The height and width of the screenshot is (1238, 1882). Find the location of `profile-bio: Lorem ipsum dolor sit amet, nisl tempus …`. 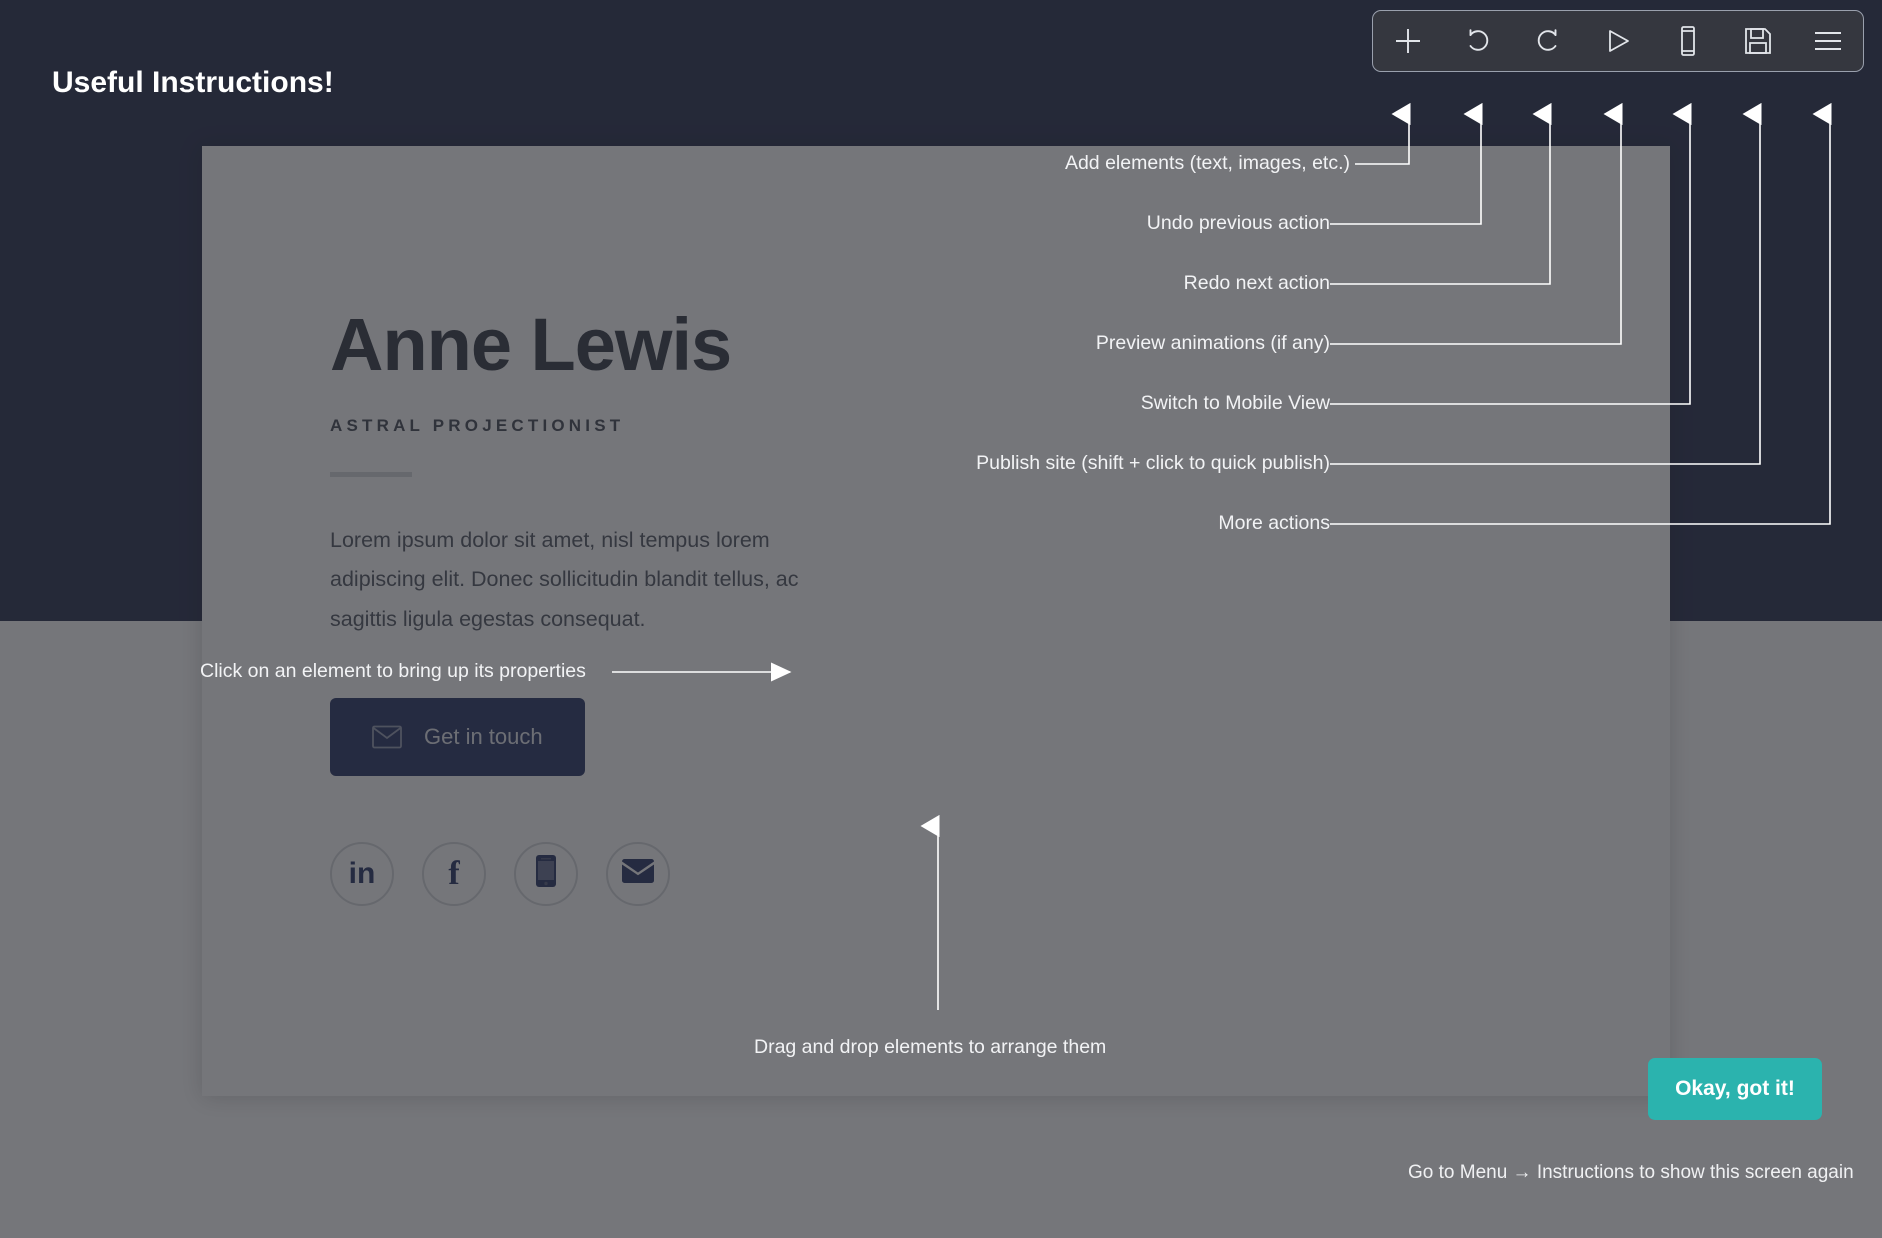

profile-bio: Lorem ipsum dolor sit amet, nisl tempus … is located at coordinates (580, 580).